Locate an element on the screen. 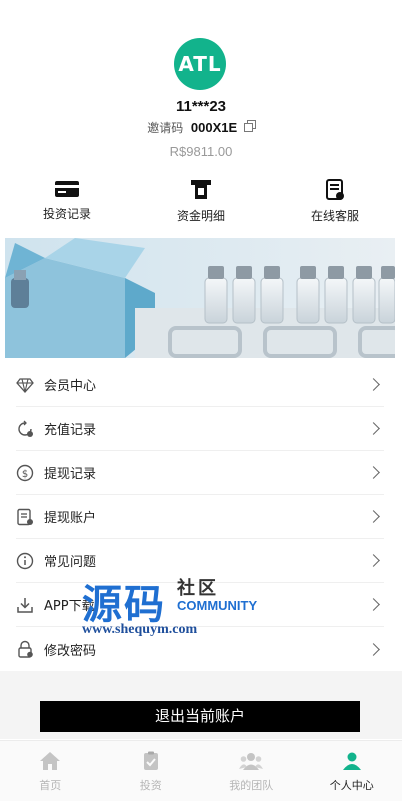 This screenshot has height=801, width=402. quick-action-online-service: 在线客服 is located at coordinates (335, 203).